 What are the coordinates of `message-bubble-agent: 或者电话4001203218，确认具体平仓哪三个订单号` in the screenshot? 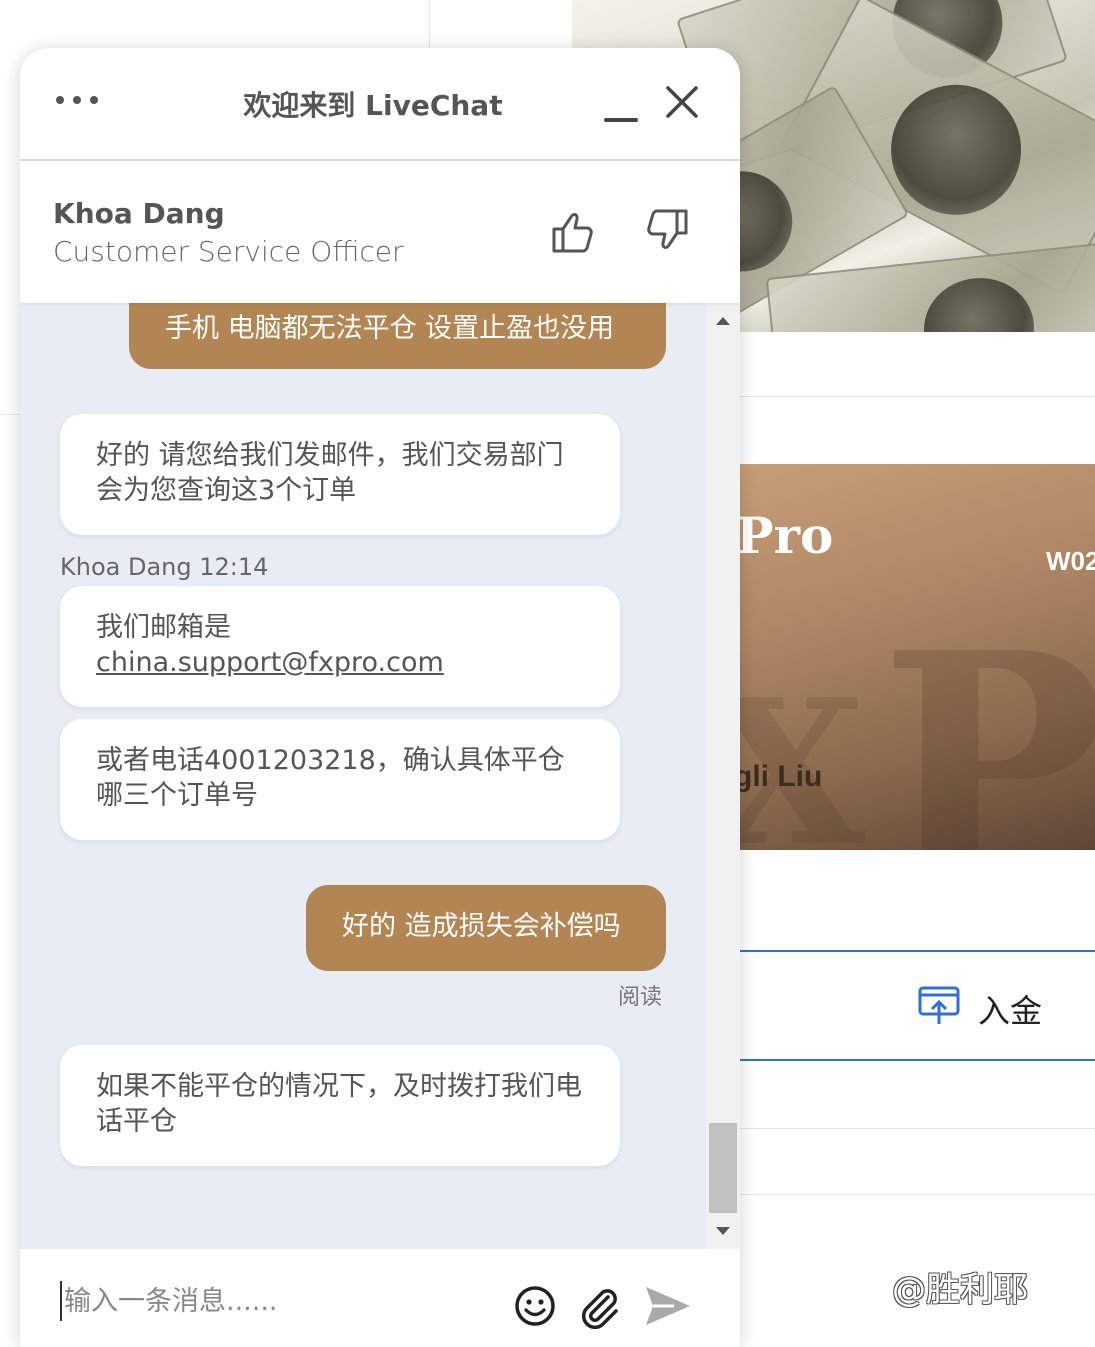 It's located at (340, 779).